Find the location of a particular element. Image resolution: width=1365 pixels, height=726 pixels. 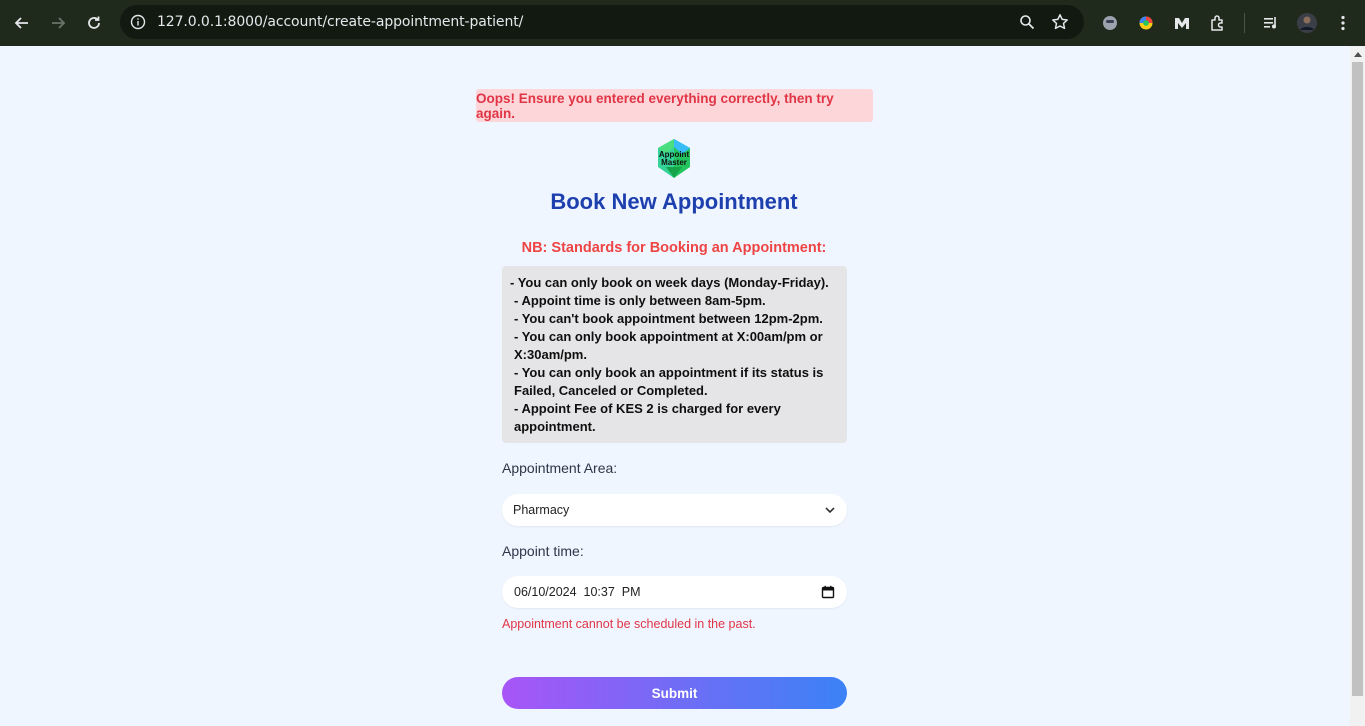

appointment-area-value: Pharmacy is located at coordinates (541, 510).